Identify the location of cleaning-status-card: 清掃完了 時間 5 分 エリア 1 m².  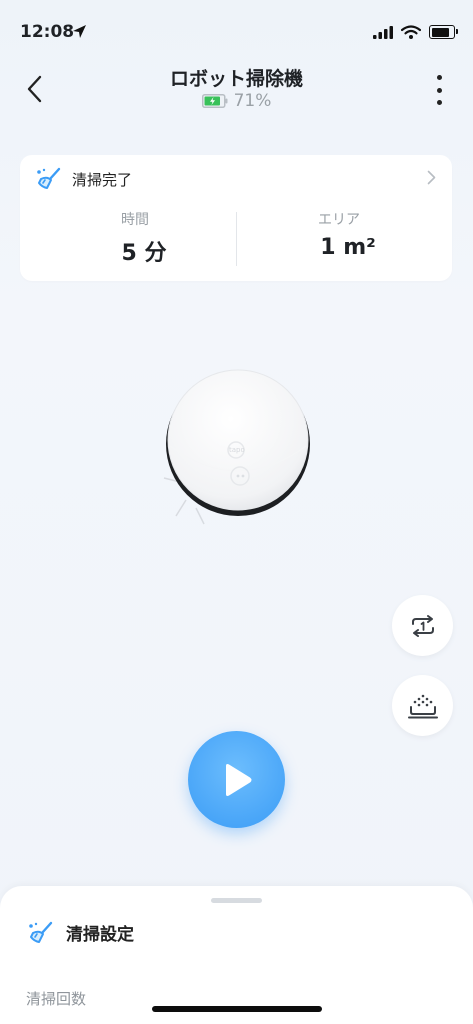
(236, 218).